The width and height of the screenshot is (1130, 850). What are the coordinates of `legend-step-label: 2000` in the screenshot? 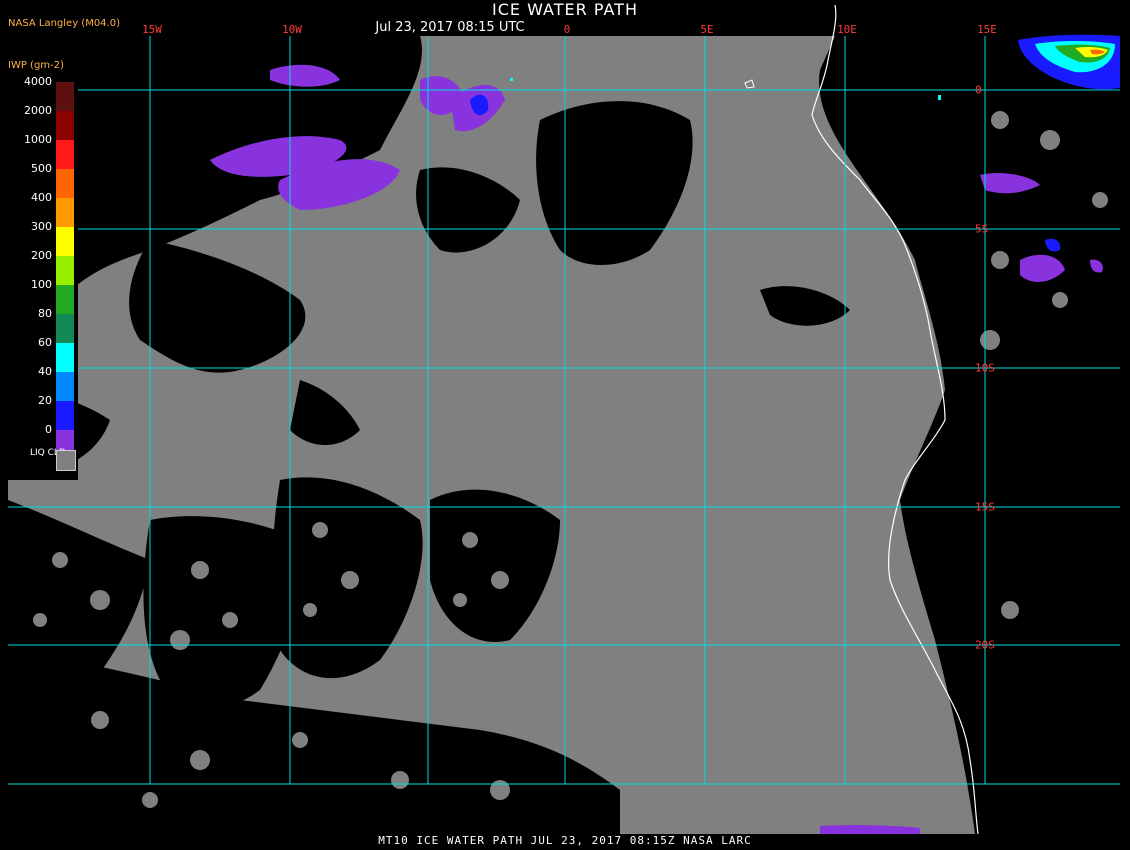 It's located at (38, 110).